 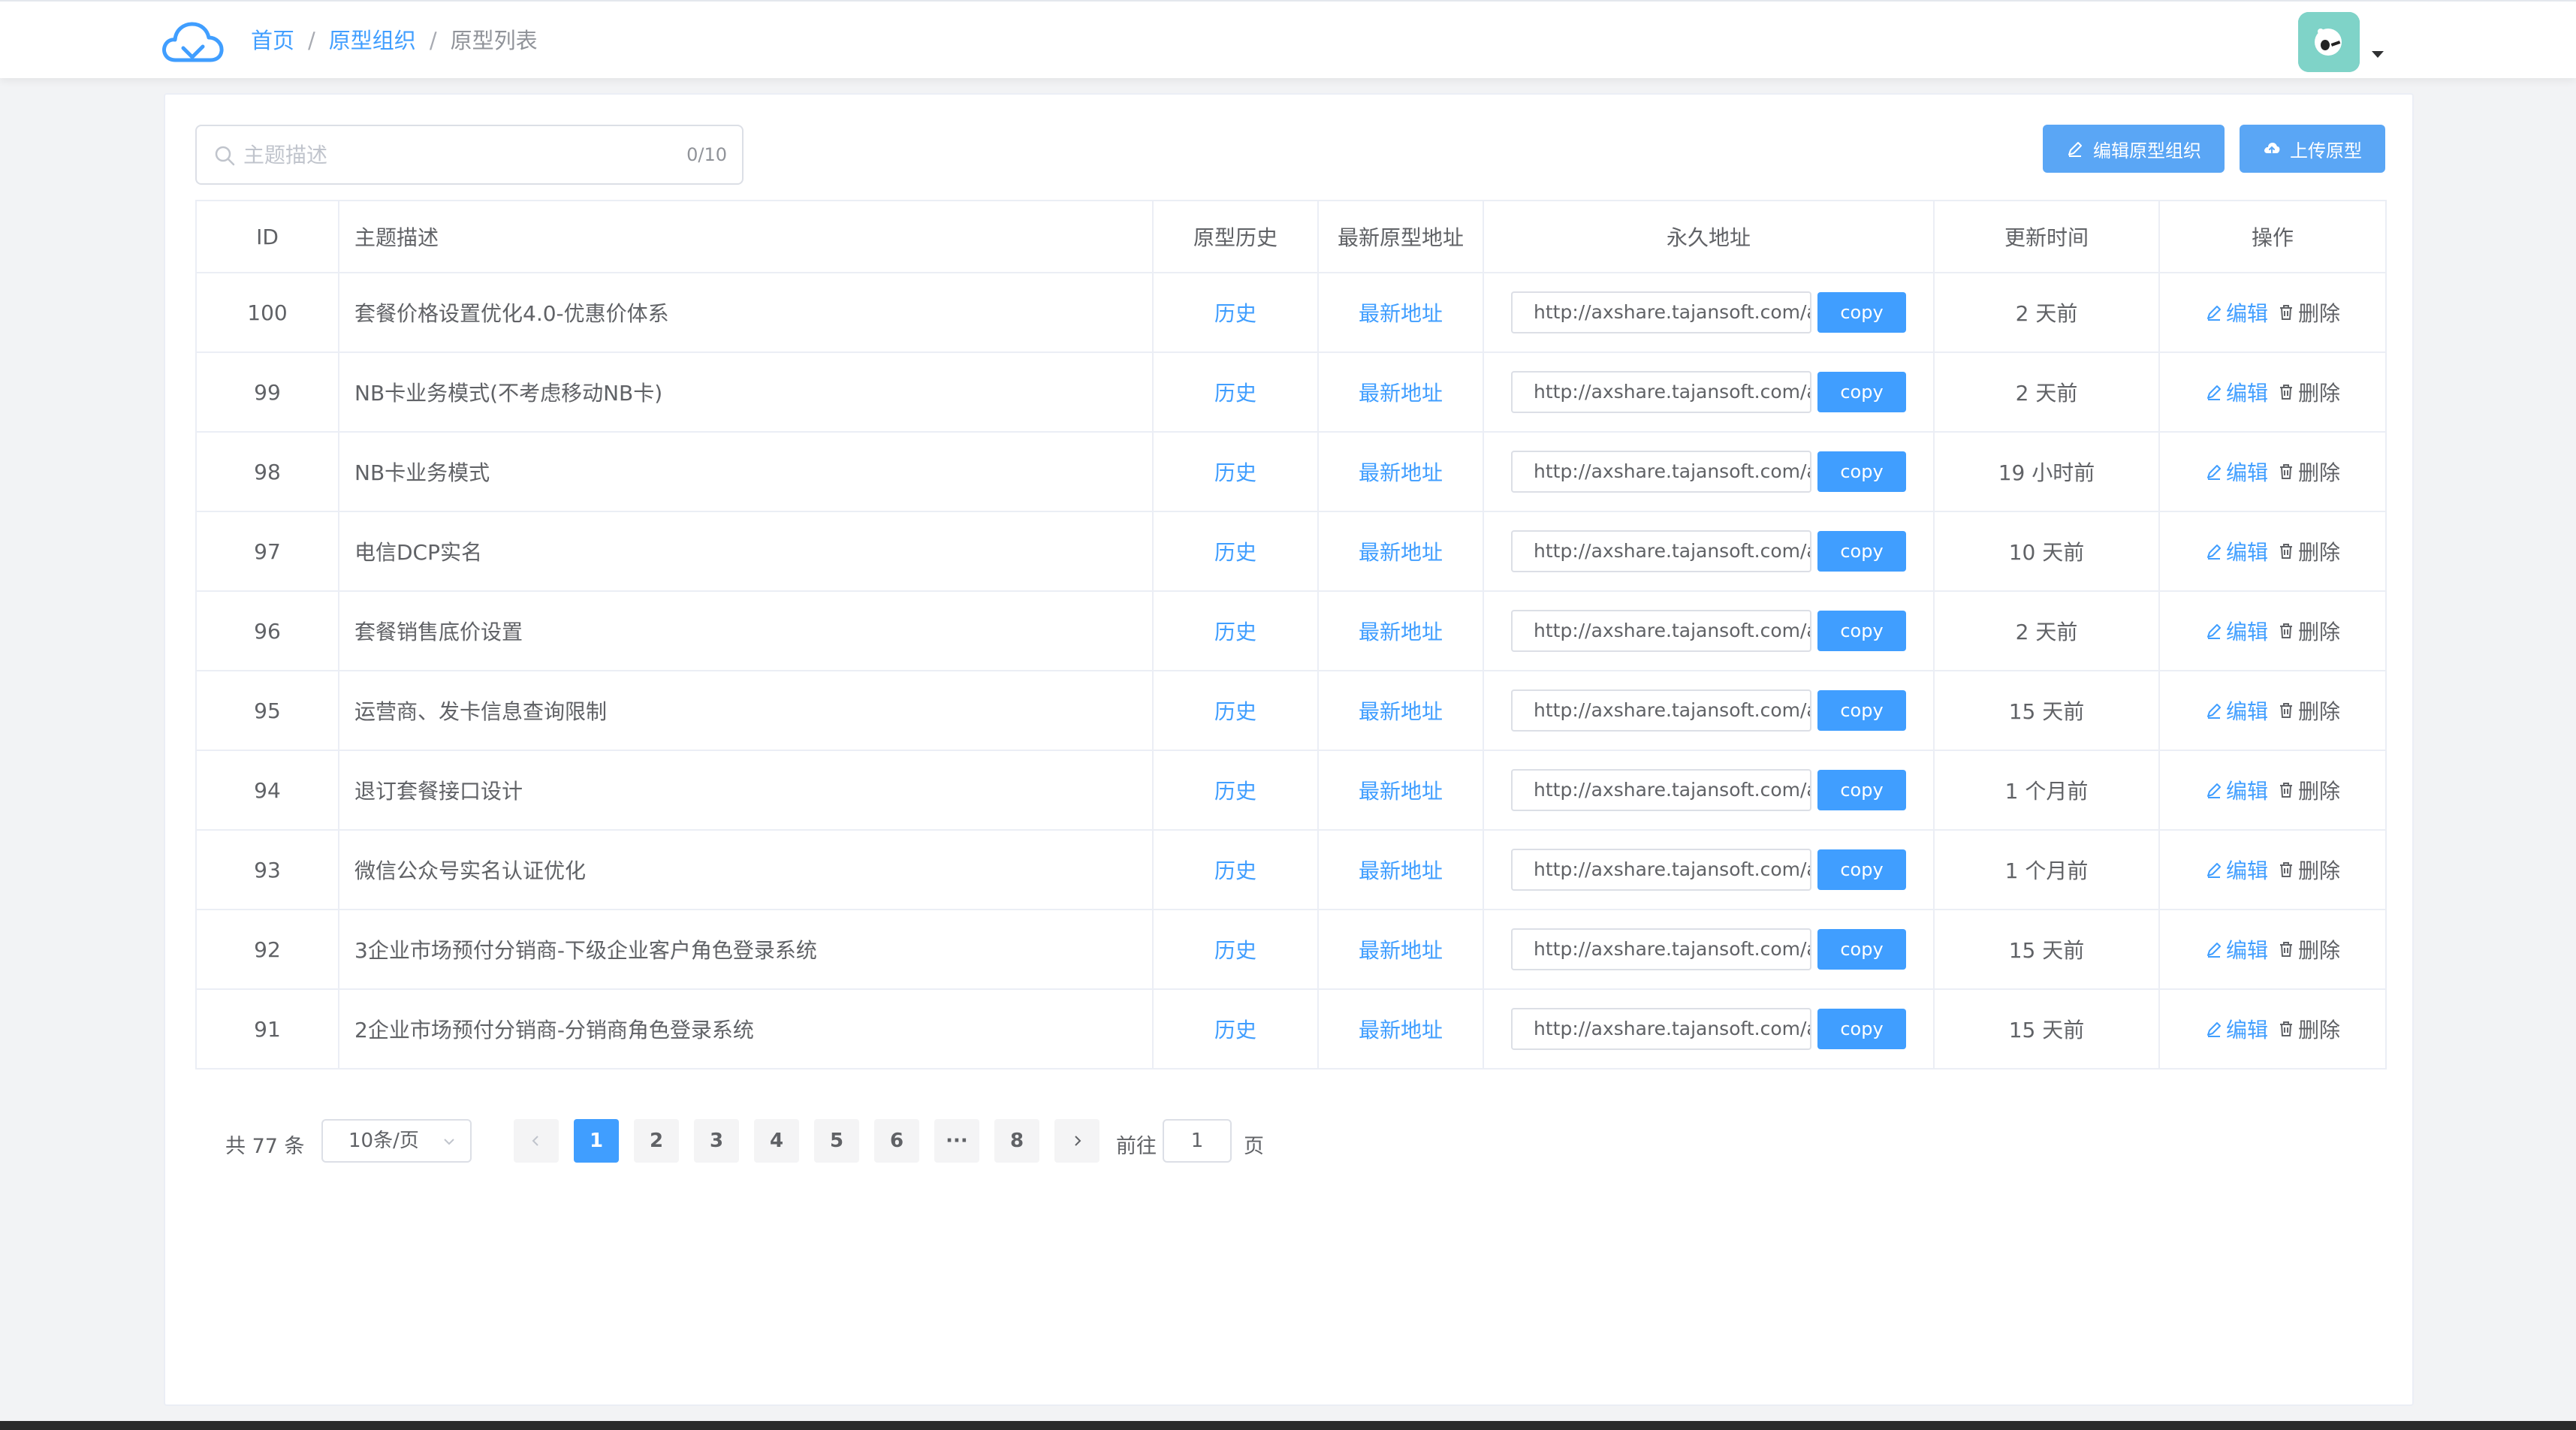 I want to click on caret-down-icon, so click(x=2378, y=54).